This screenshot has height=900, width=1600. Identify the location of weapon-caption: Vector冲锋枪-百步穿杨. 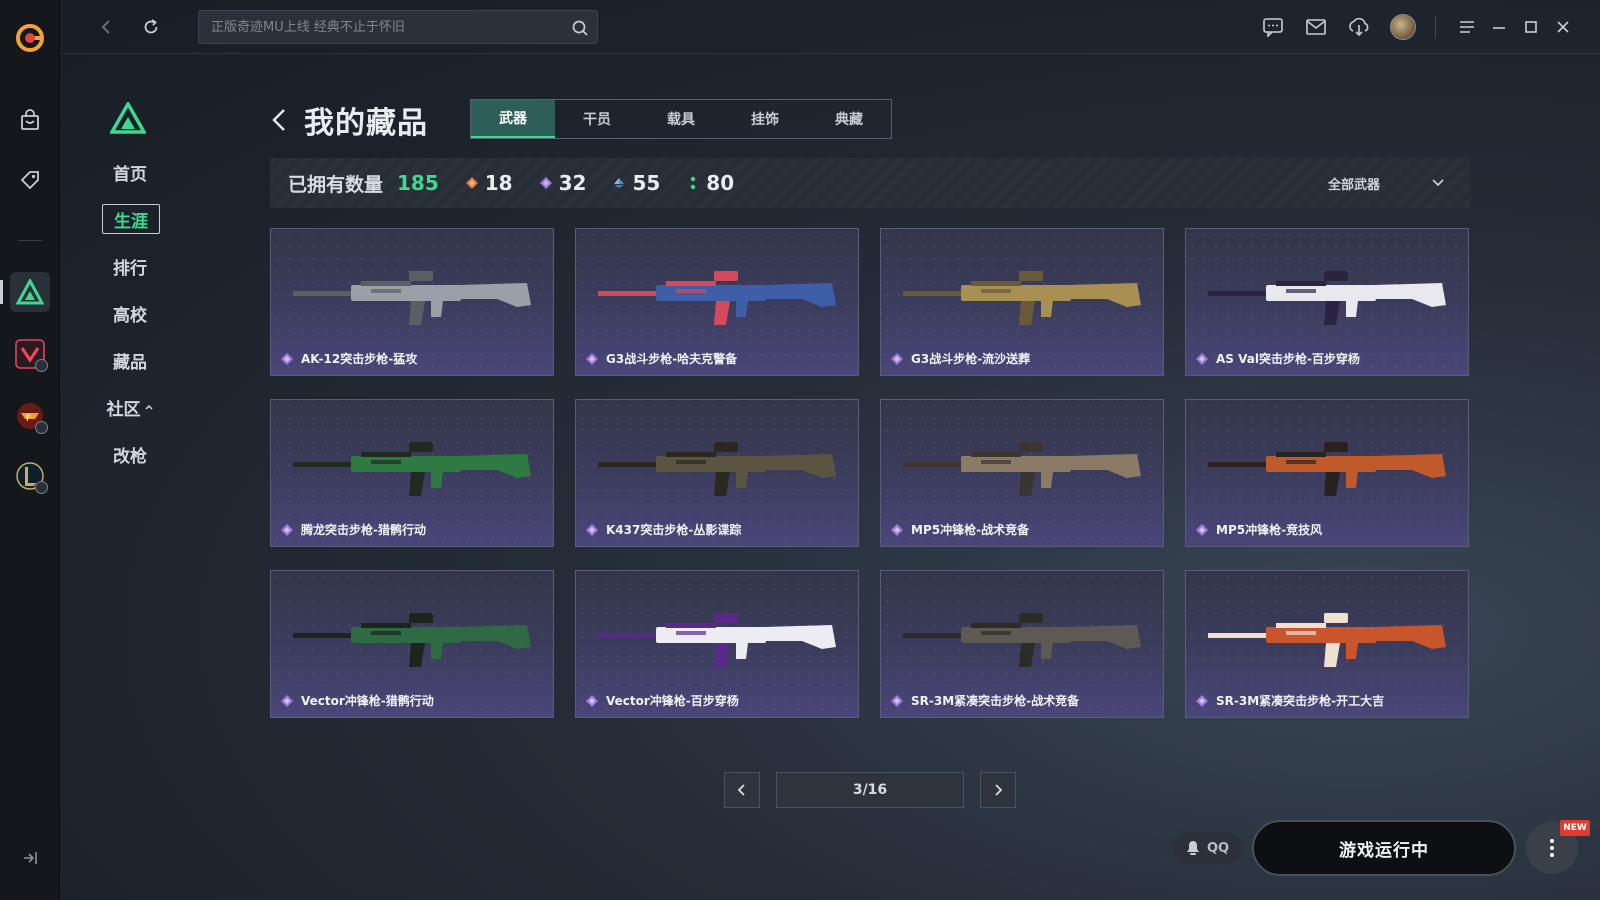
(662, 700).